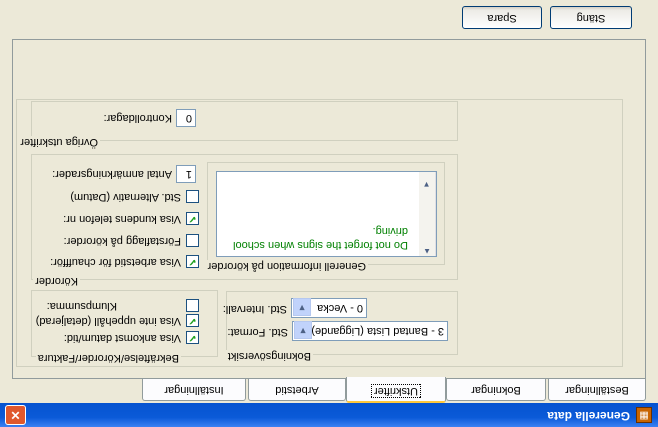 The height and width of the screenshot is (427, 658). What do you see at coordinates (192, 305) in the screenshot?
I see `klumpsumma-checkbox` at bounding box center [192, 305].